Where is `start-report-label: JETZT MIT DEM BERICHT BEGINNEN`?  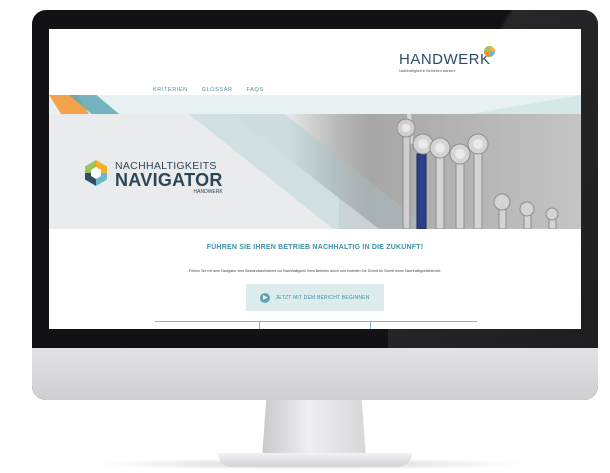
start-report-label: JETZT MIT DEM BERICHT BEGINNEN is located at coordinates (322, 297).